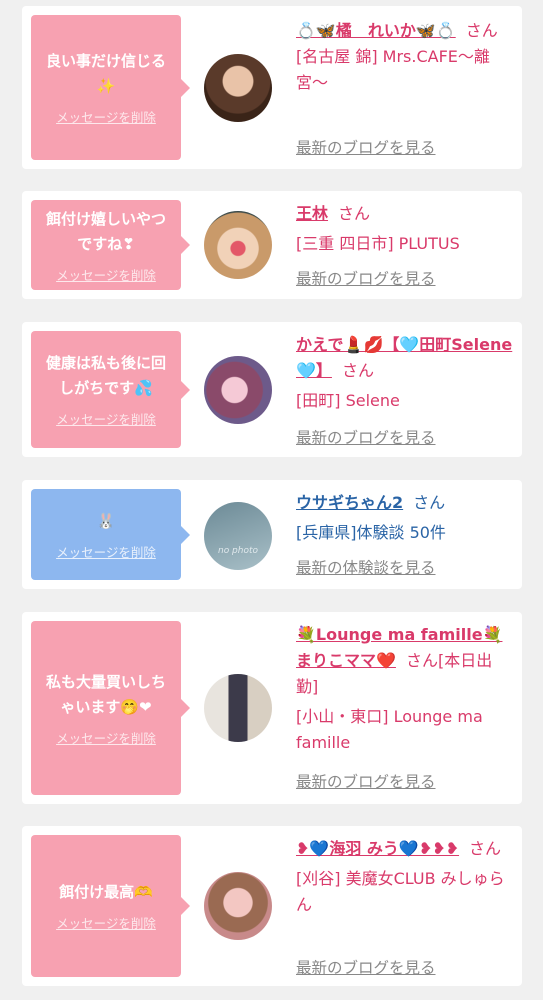 The image size is (543, 1000). I want to click on sender-name-link: かえで💄💋【🩵田町Selene🩵】, so click(404, 357).